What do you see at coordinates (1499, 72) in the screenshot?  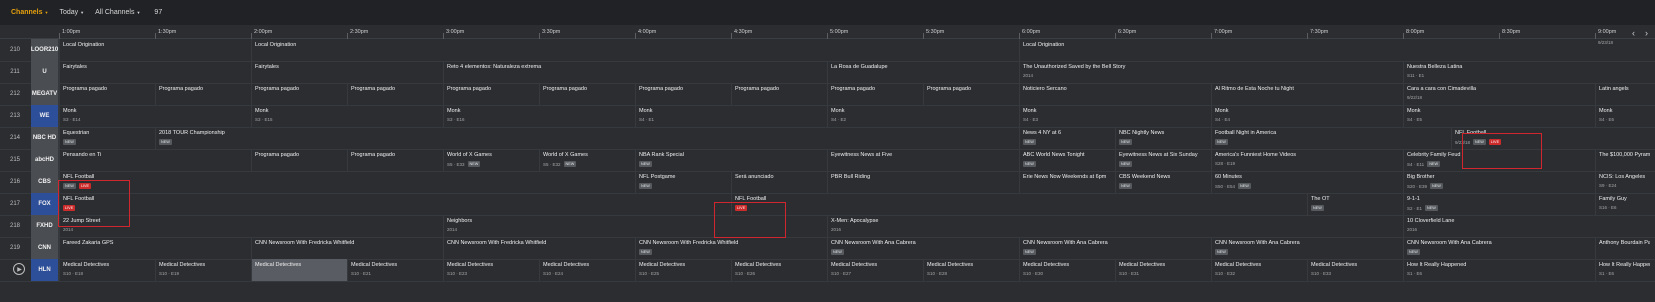 I see `program-cell: Nuestra Belleza Latina S11 · E1` at bounding box center [1499, 72].